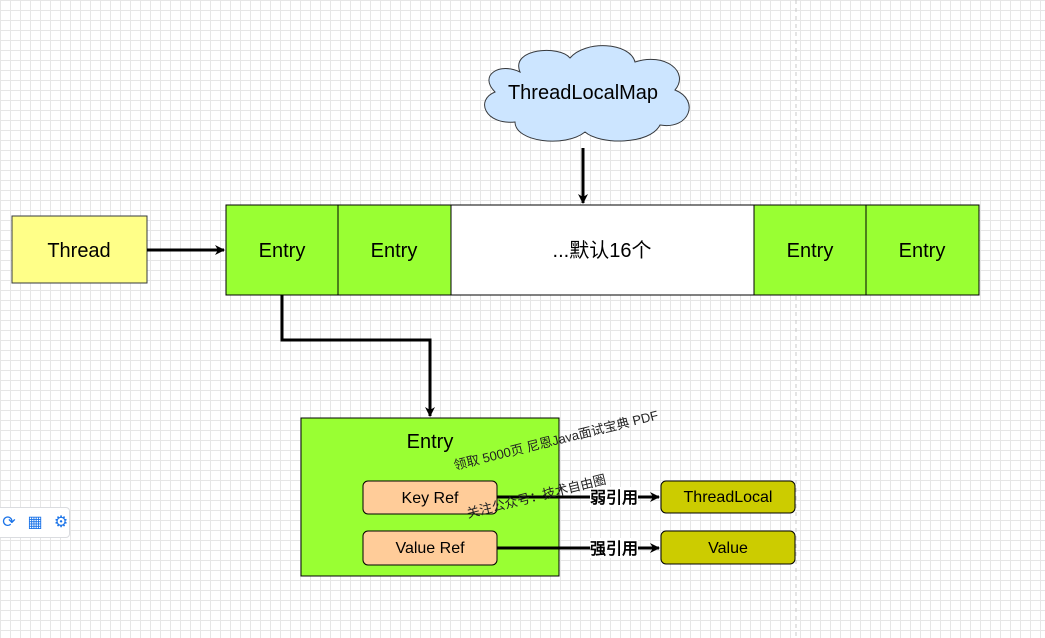 The width and height of the screenshot is (1045, 638). I want to click on refresh-icon: ⟳, so click(9, 523).